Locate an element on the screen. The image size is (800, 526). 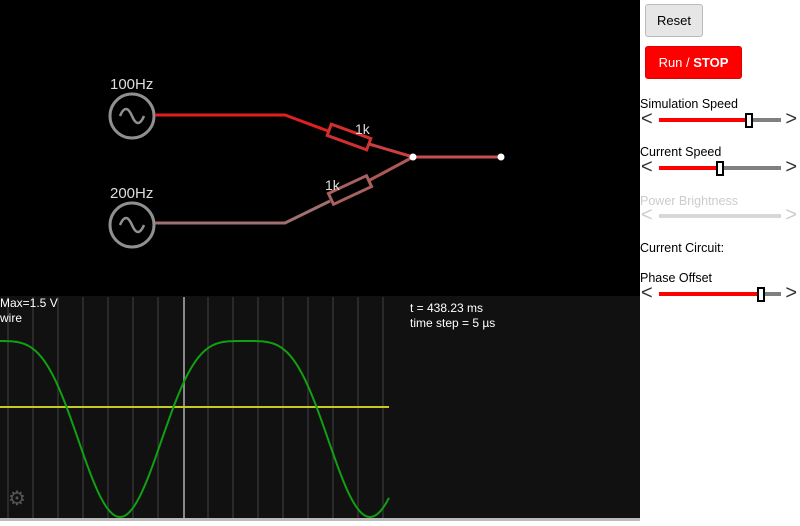
resistor-bottom-label: 1k is located at coordinates (333, 185).